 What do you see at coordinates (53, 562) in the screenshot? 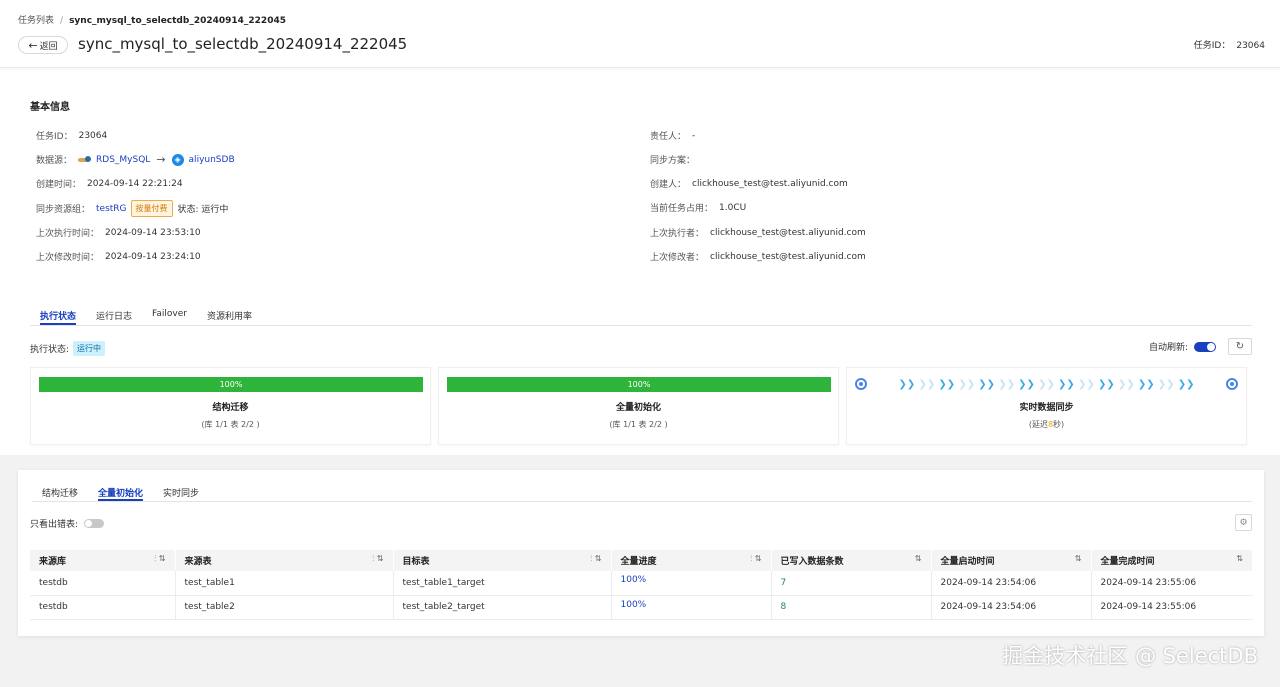
I see `col-source-db-label: 来源库` at bounding box center [53, 562].